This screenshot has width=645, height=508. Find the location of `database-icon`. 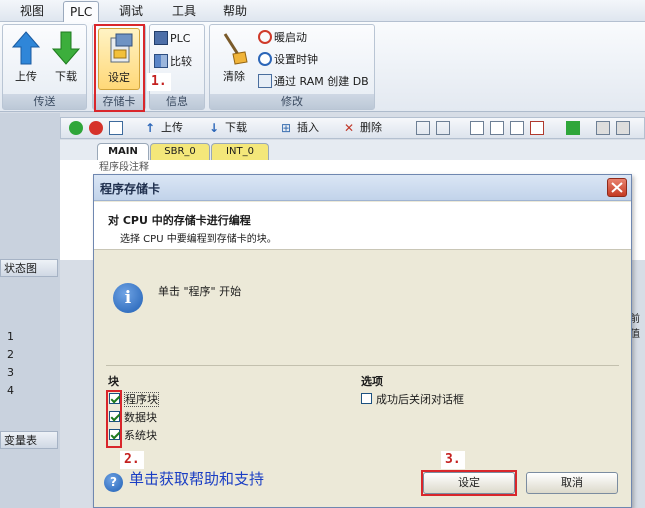

database-icon is located at coordinates (265, 81).